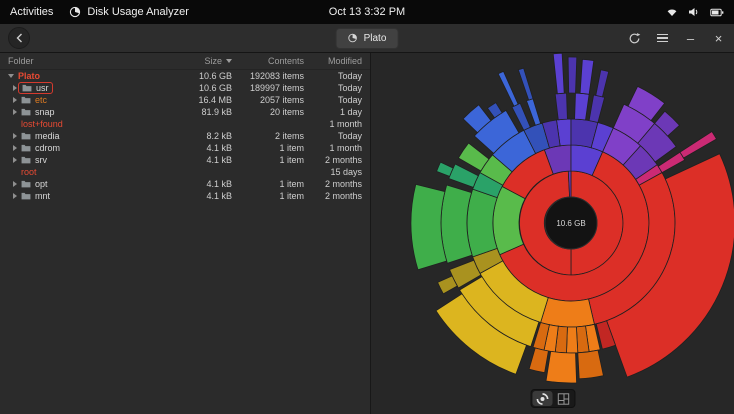  I want to click on close-button: ×, so click(718, 38).